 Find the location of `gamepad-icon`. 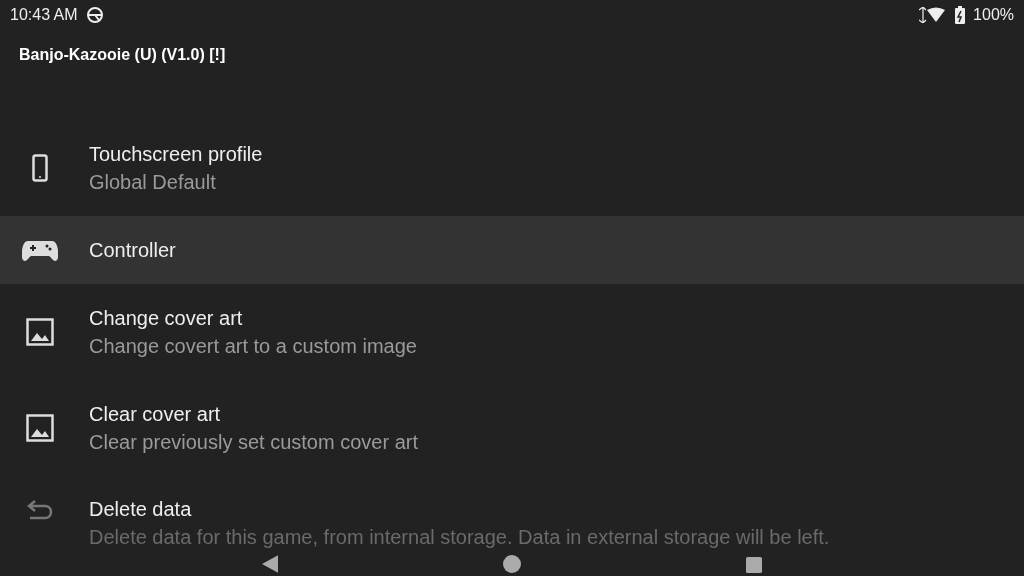

gamepad-icon is located at coordinates (39, 250).